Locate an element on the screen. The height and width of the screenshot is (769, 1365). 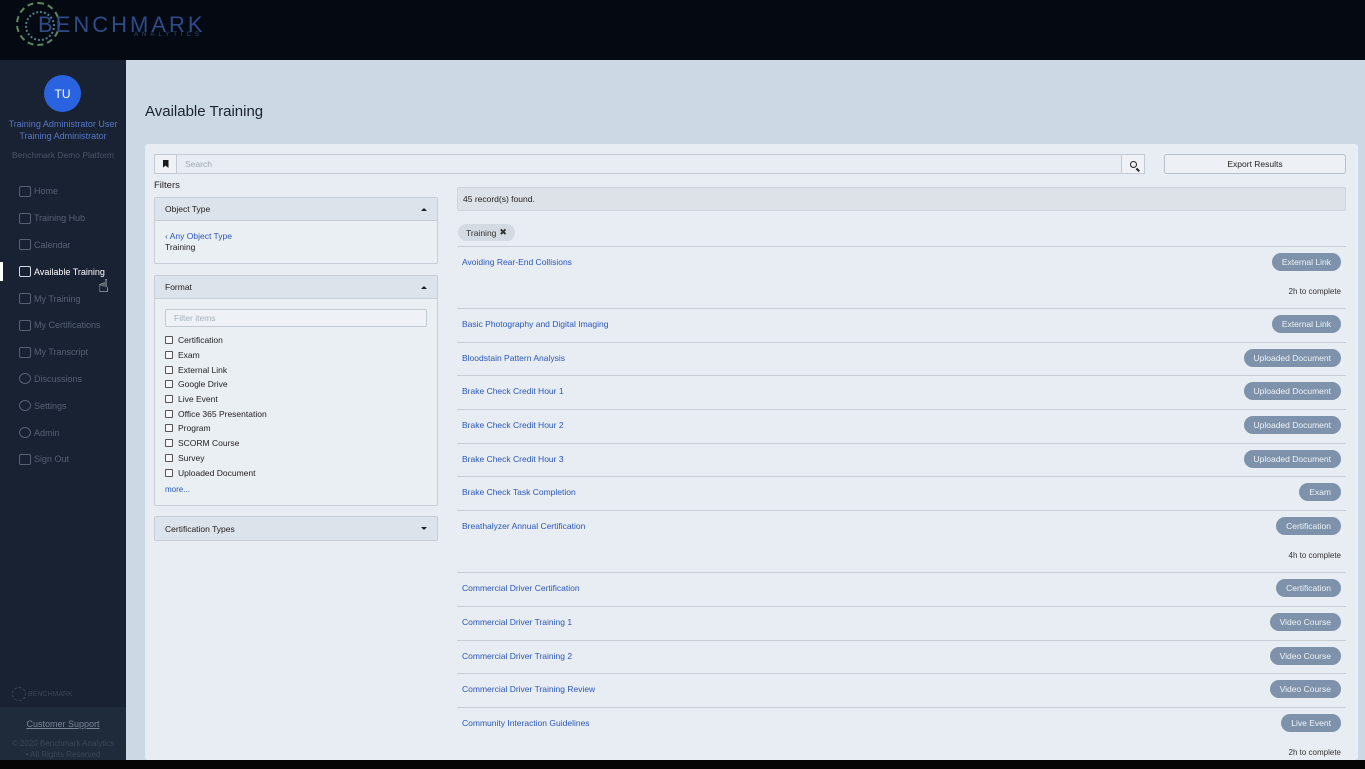
filters-label: Filters is located at coordinates (167, 185).